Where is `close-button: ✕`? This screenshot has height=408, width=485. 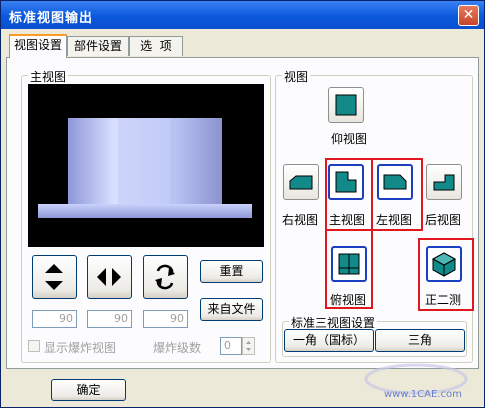
close-button: ✕ is located at coordinates (468, 15).